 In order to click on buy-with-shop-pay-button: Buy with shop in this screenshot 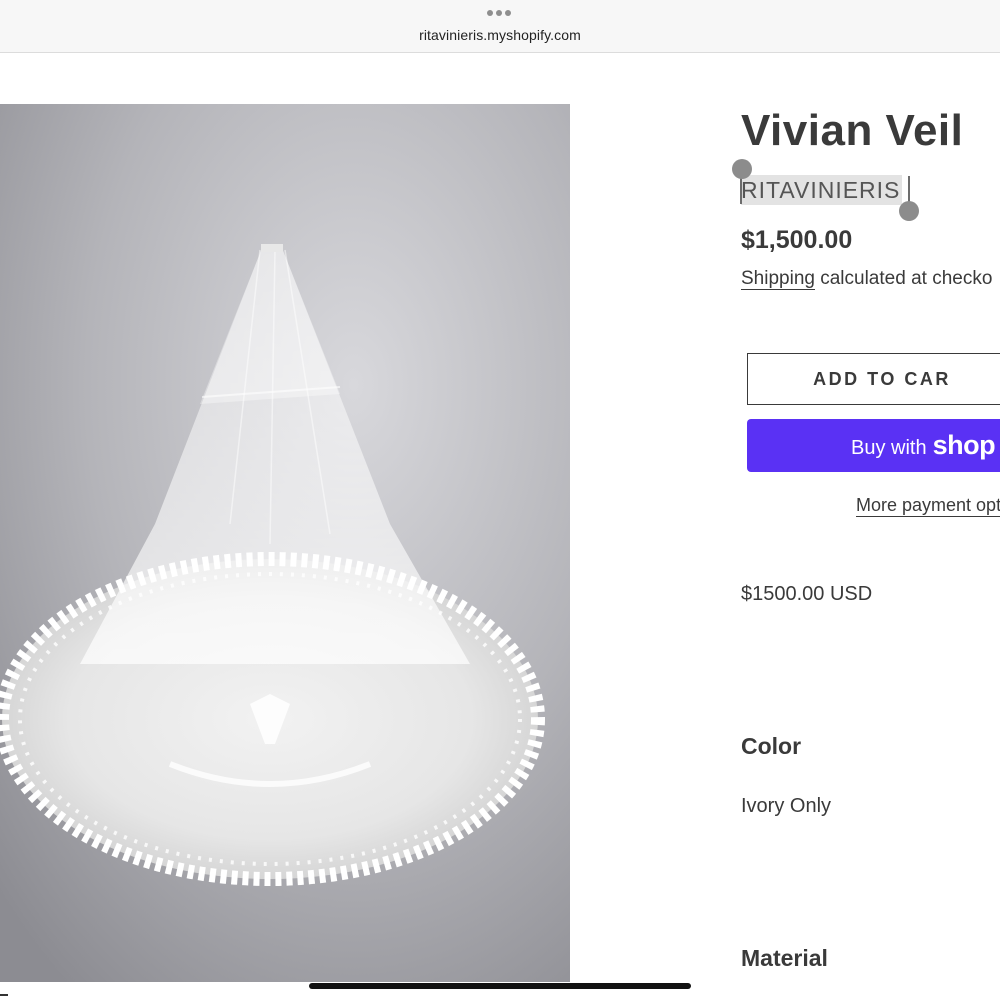, I will do `click(873, 445)`.